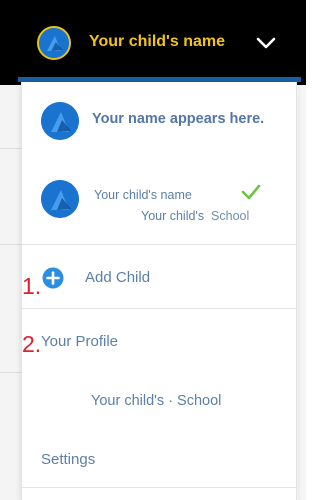 This screenshot has width=320, height=500. I want to click on check-icon, so click(251, 192).